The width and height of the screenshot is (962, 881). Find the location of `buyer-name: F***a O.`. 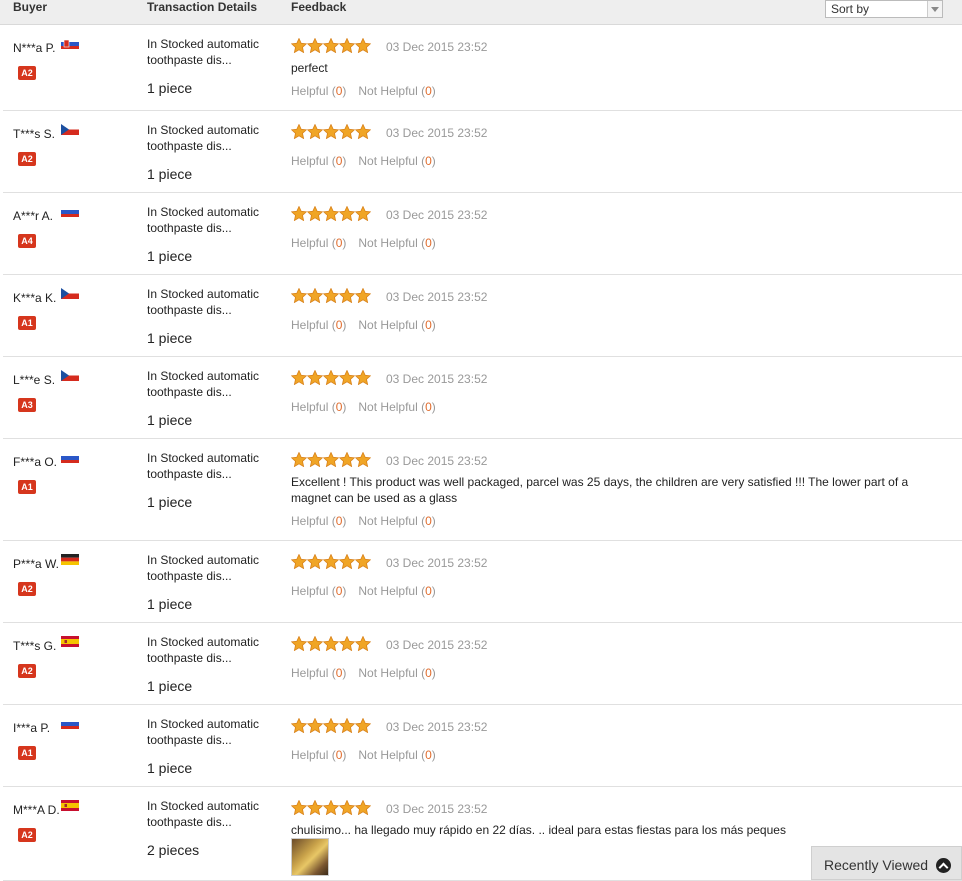

buyer-name: F***a O. is located at coordinates (35, 462).